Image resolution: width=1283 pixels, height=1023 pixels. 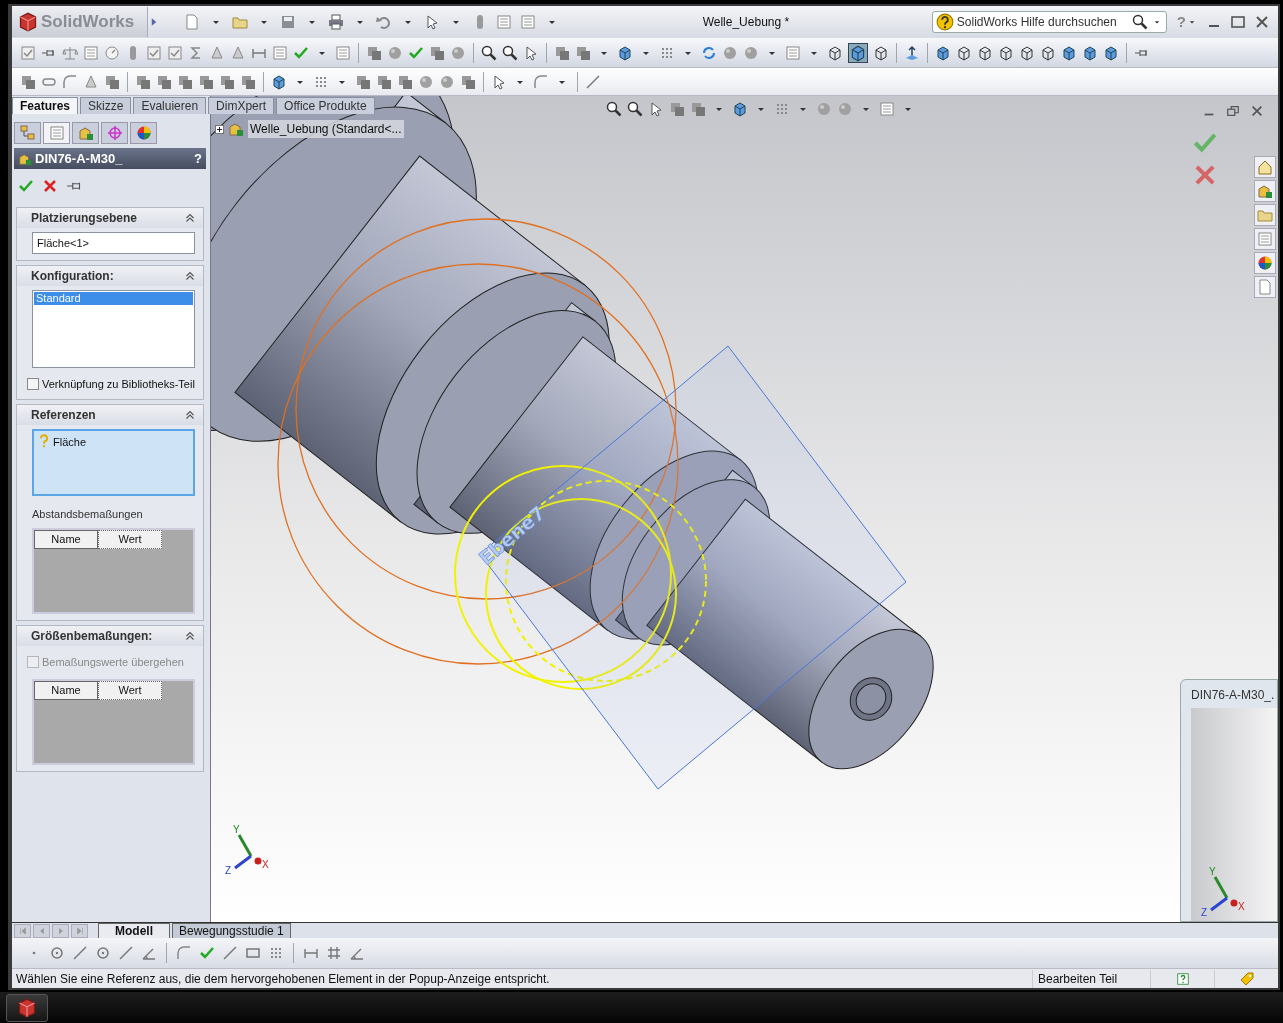 I want to click on search-box: SolidWorks Hilfe durchsuchen, so click(x=1049, y=22).